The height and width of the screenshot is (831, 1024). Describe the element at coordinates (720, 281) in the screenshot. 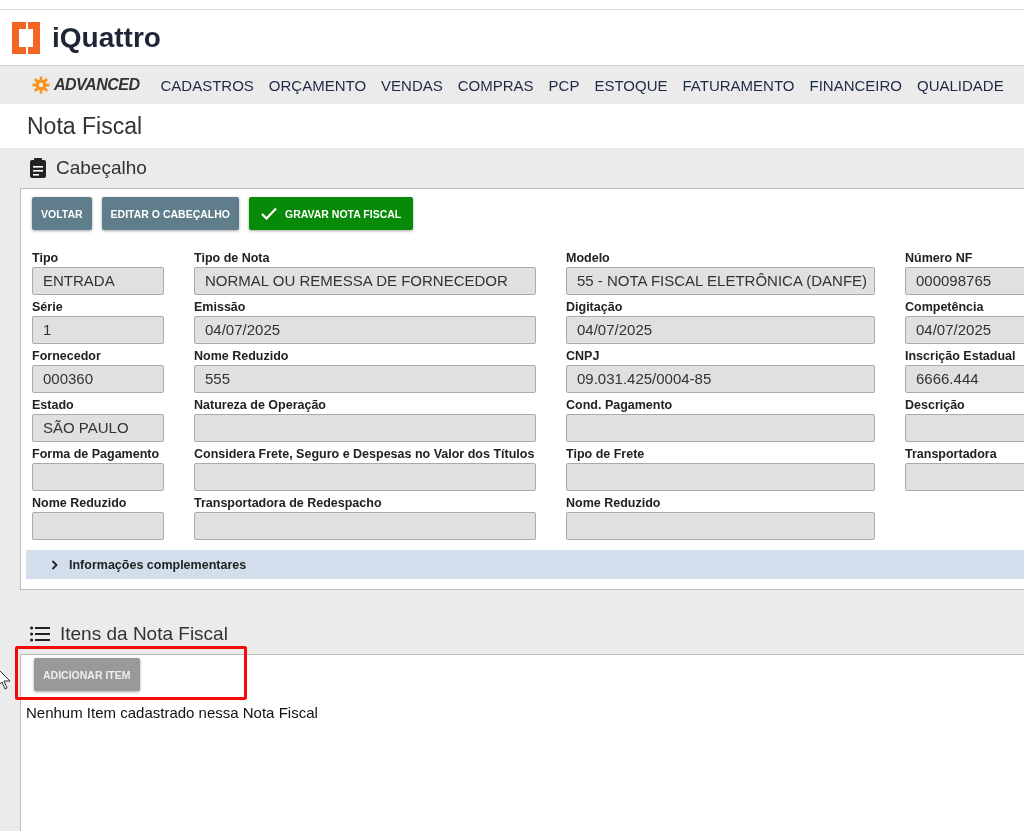

I see `input-field: 55 - NOTA FISCAL ELETRÔNICA (DANFE)` at that location.